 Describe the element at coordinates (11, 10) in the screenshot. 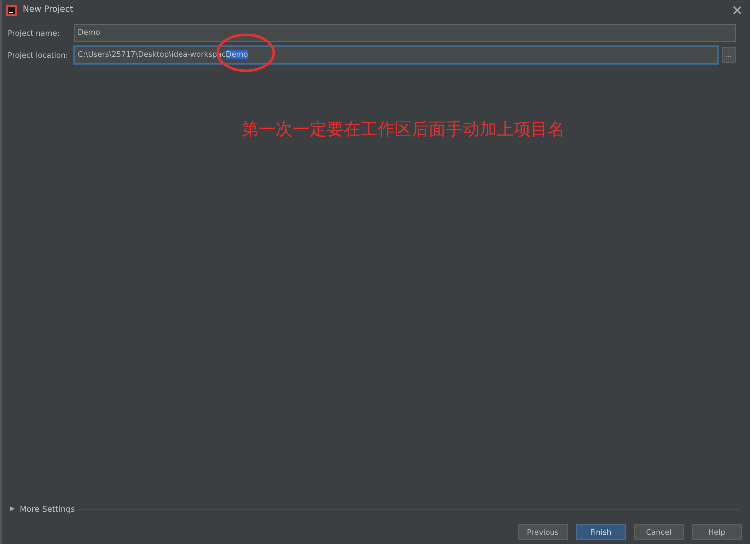

I see `app-icon` at that location.